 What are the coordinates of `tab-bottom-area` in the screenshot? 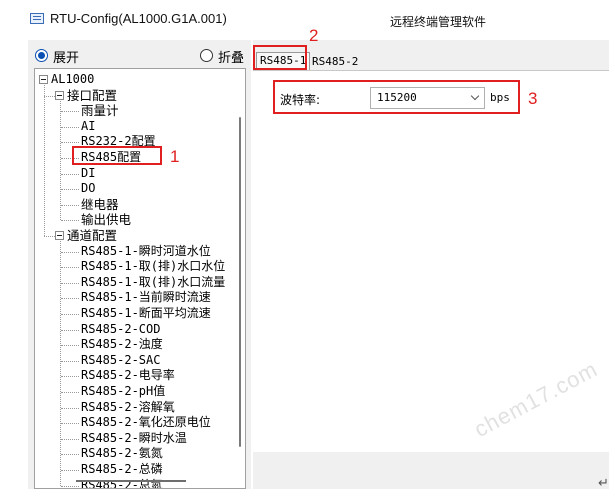 It's located at (431, 471).